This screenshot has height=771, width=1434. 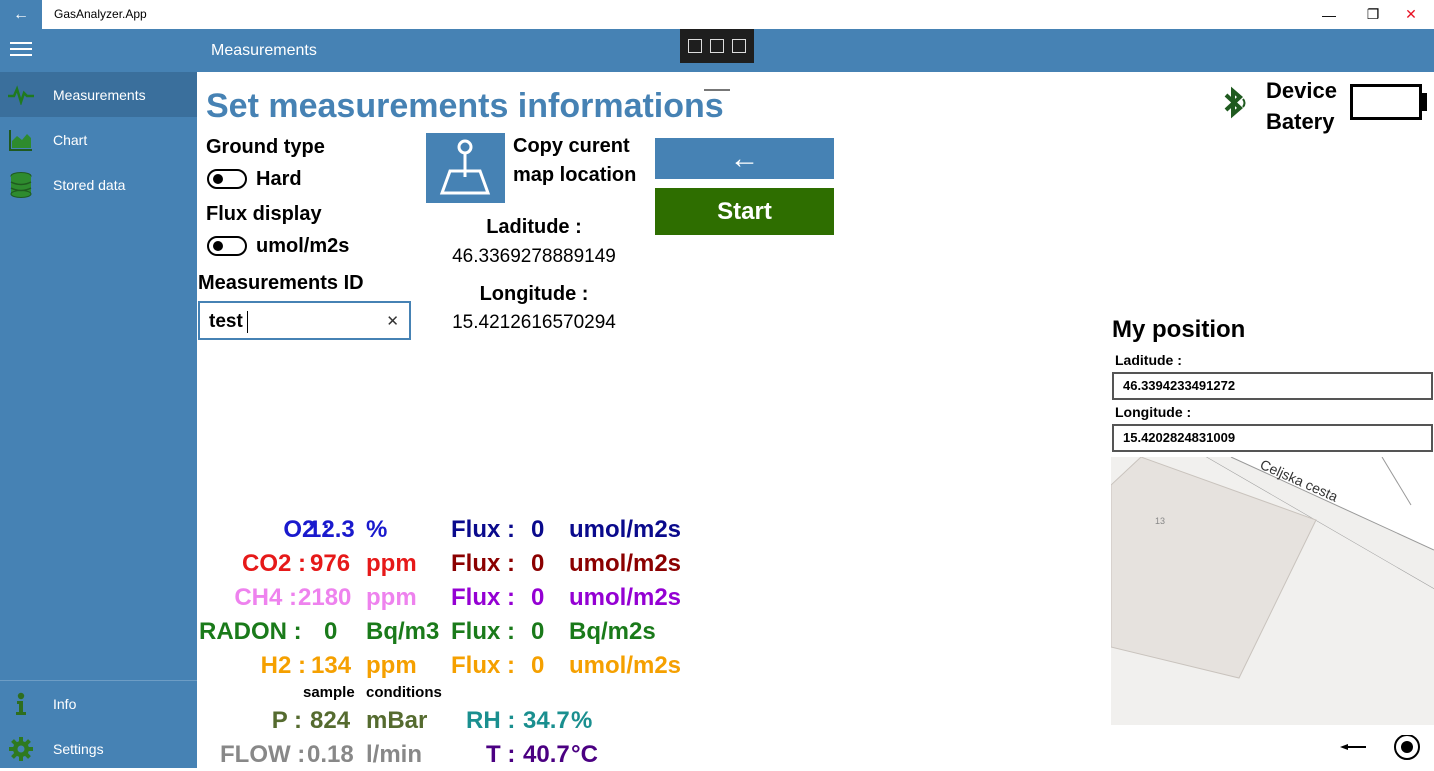 What do you see at coordinates (377, 529) in the screenshot?
I see `o2-unit: %` at bounding box center [377, 529].